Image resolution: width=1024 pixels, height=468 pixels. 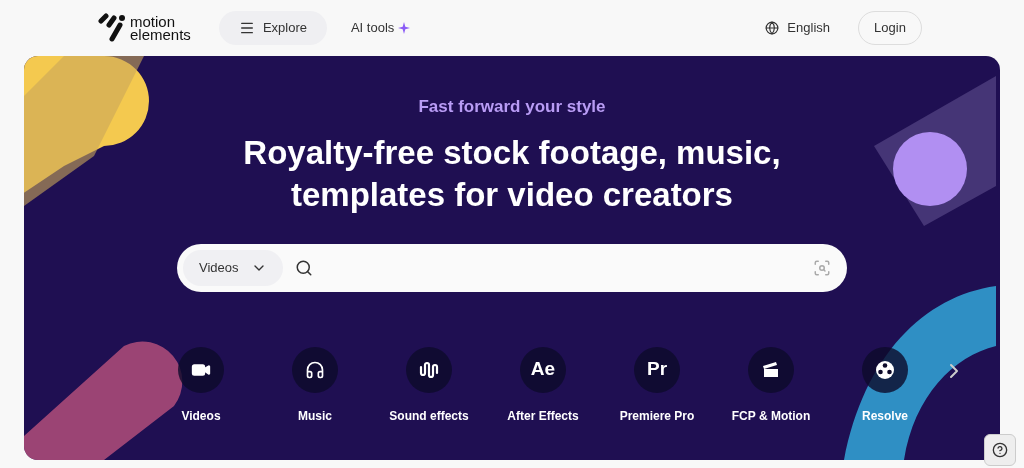 What do you see at coordinates (233, 267) in the screenshot?
I see `category-dropdown: Videos` at bounding box center [233, 267].